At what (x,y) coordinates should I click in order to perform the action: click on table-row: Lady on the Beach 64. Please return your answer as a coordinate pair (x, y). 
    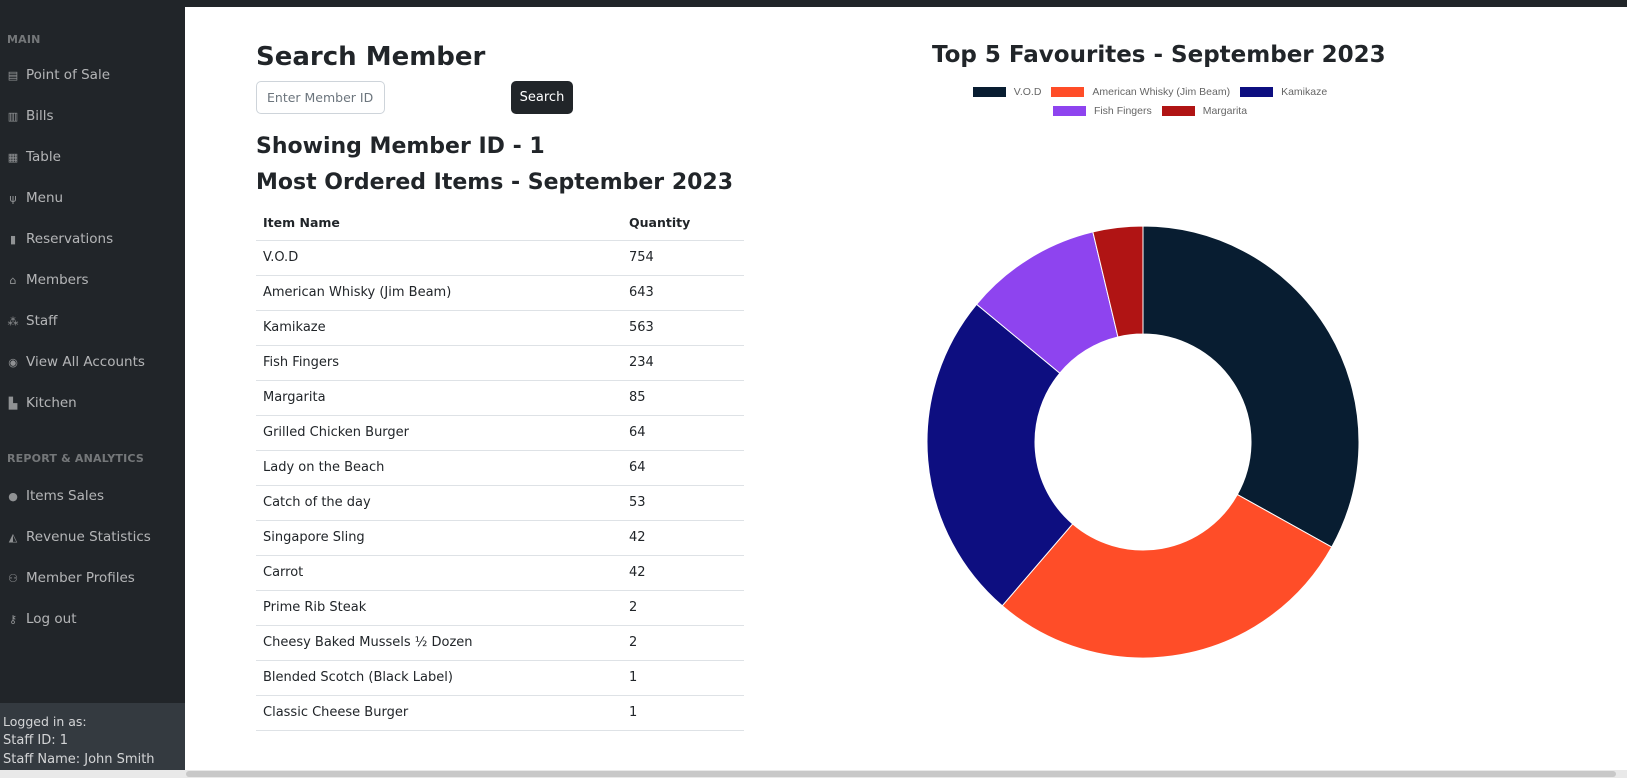
    Looking at the image, I should click on (500, 468).